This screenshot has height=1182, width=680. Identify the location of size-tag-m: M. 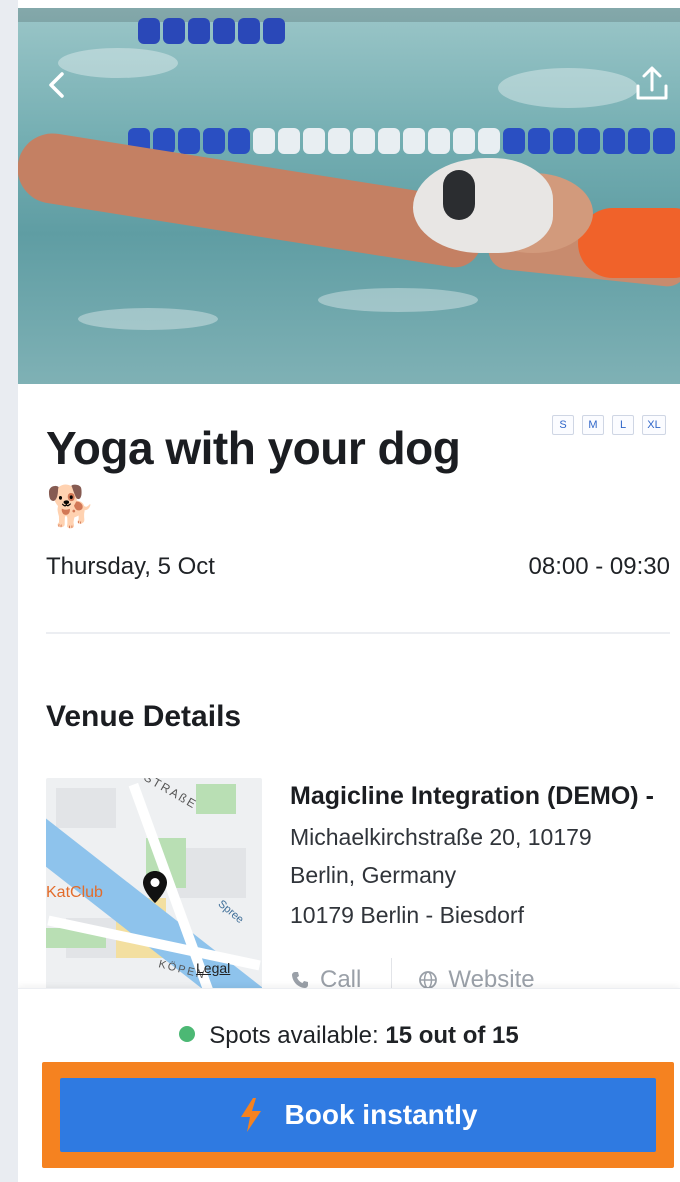
(593, 425).